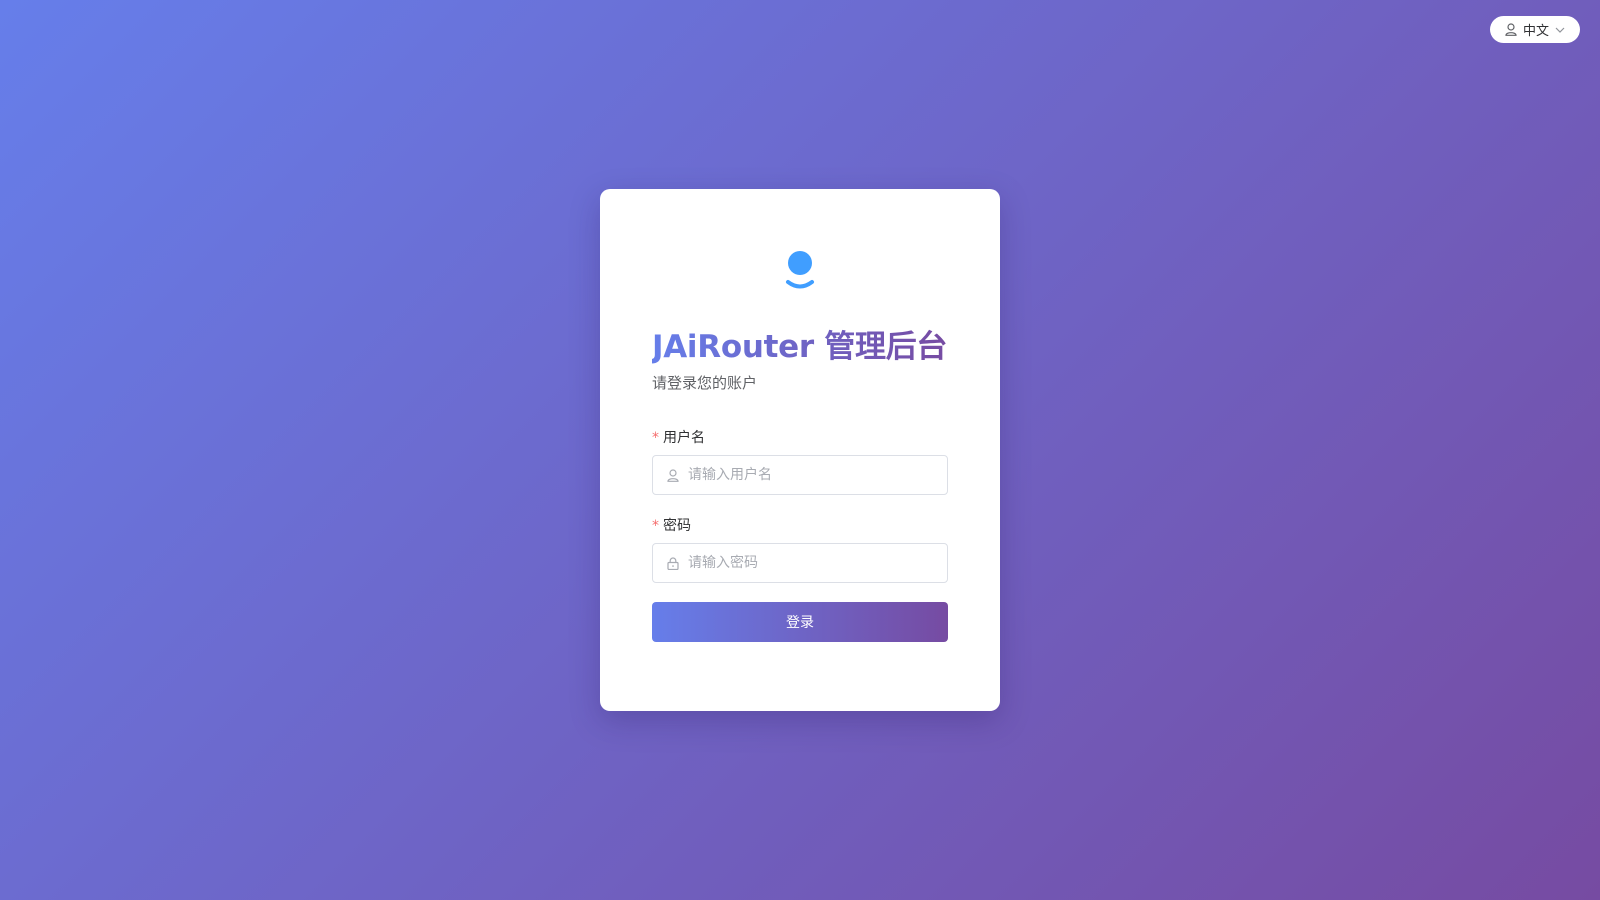 The width and height of the screenshot is (1600, 900). I want to click on language-switcher: 中文, so click(1535, 29).